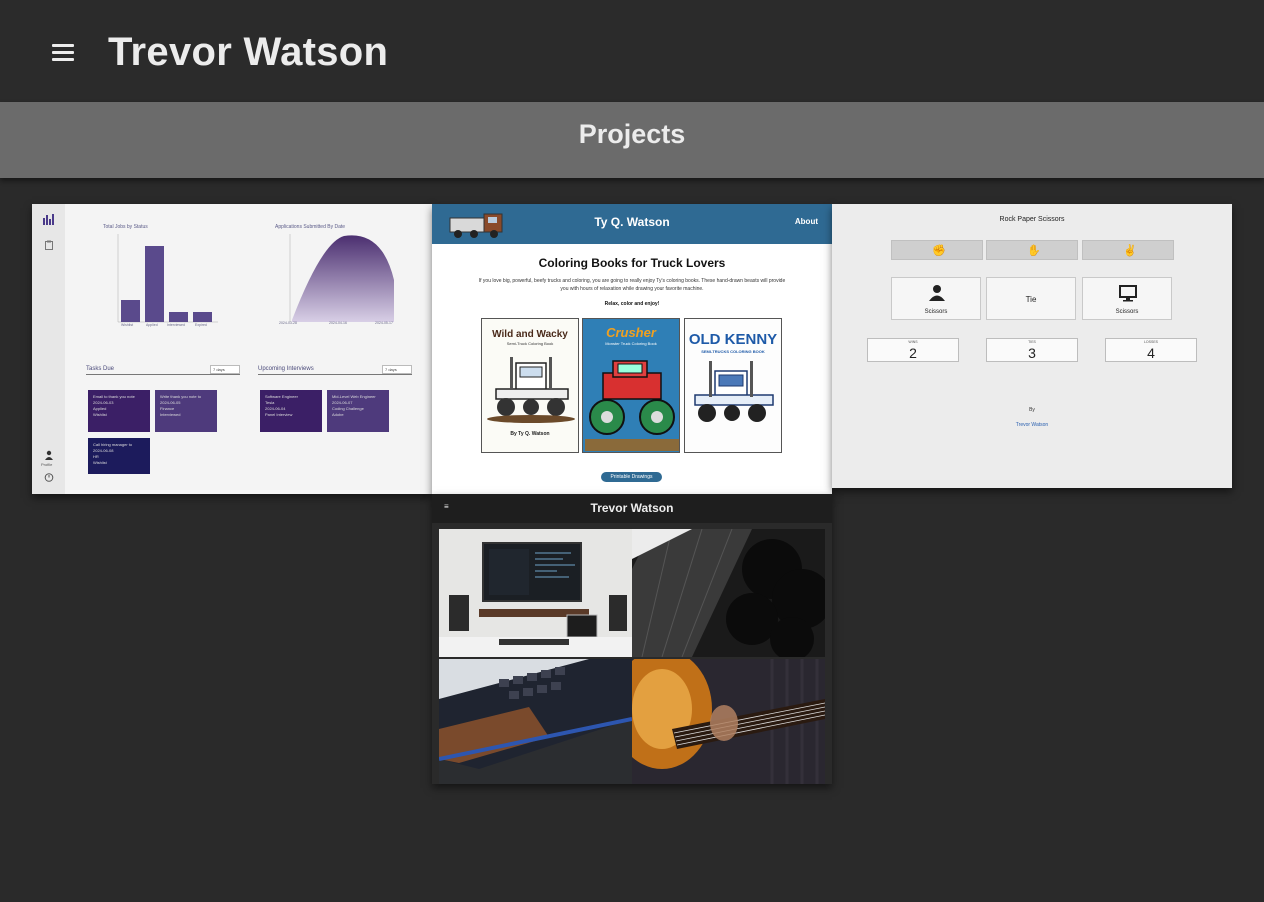 This screenshot has height=902, width=1264. What do you see at coordinates (167, 278) in the screenshot?
I see `jobs-by-status-bar-chart` at bounding box center [167, 278].